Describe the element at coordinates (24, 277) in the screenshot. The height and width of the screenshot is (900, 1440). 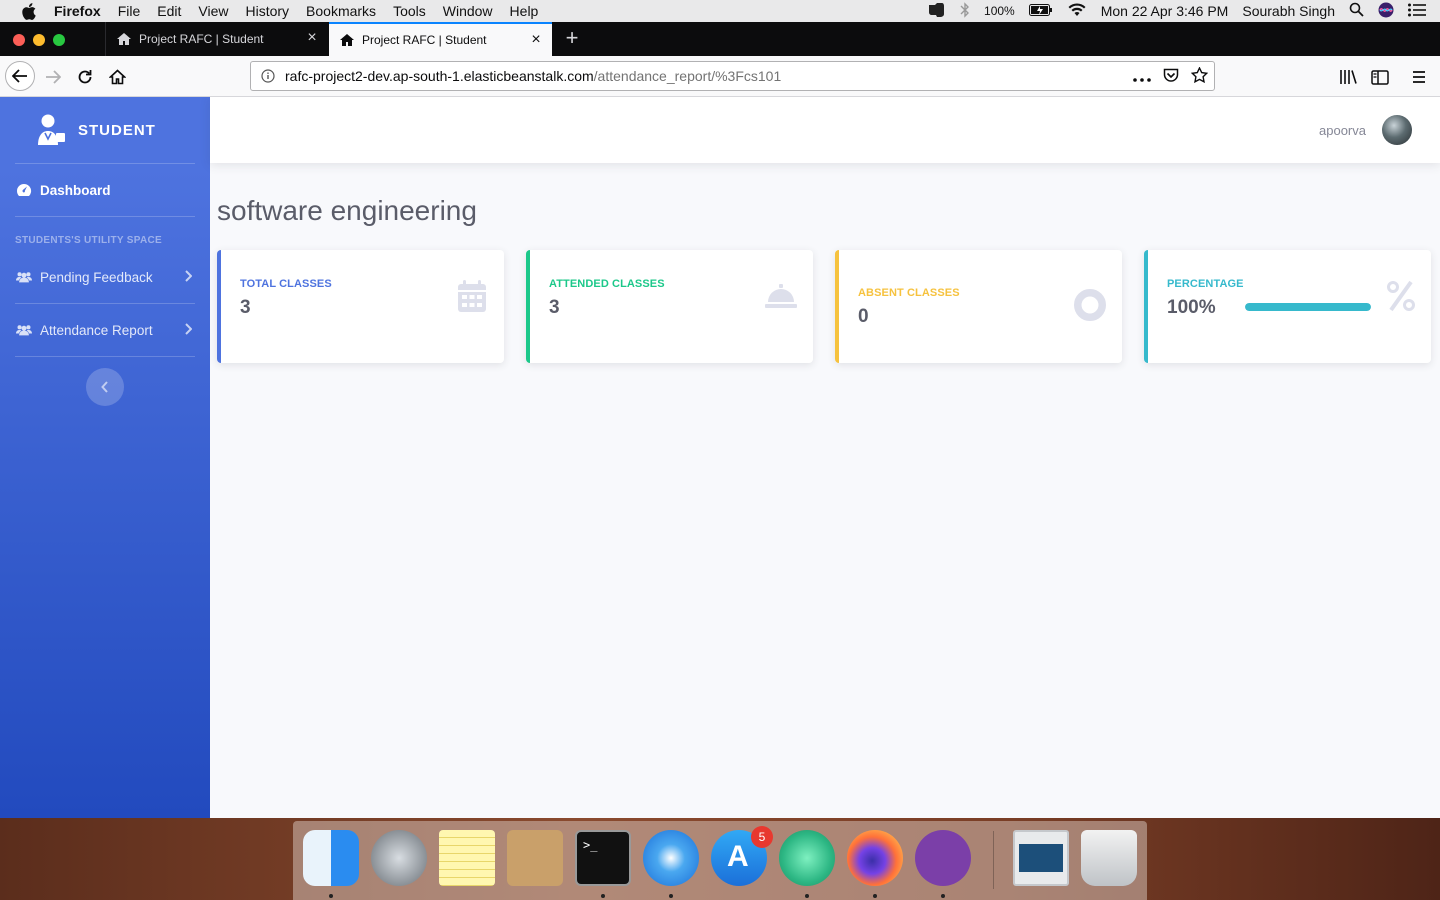
I see `users-icon` at that location.